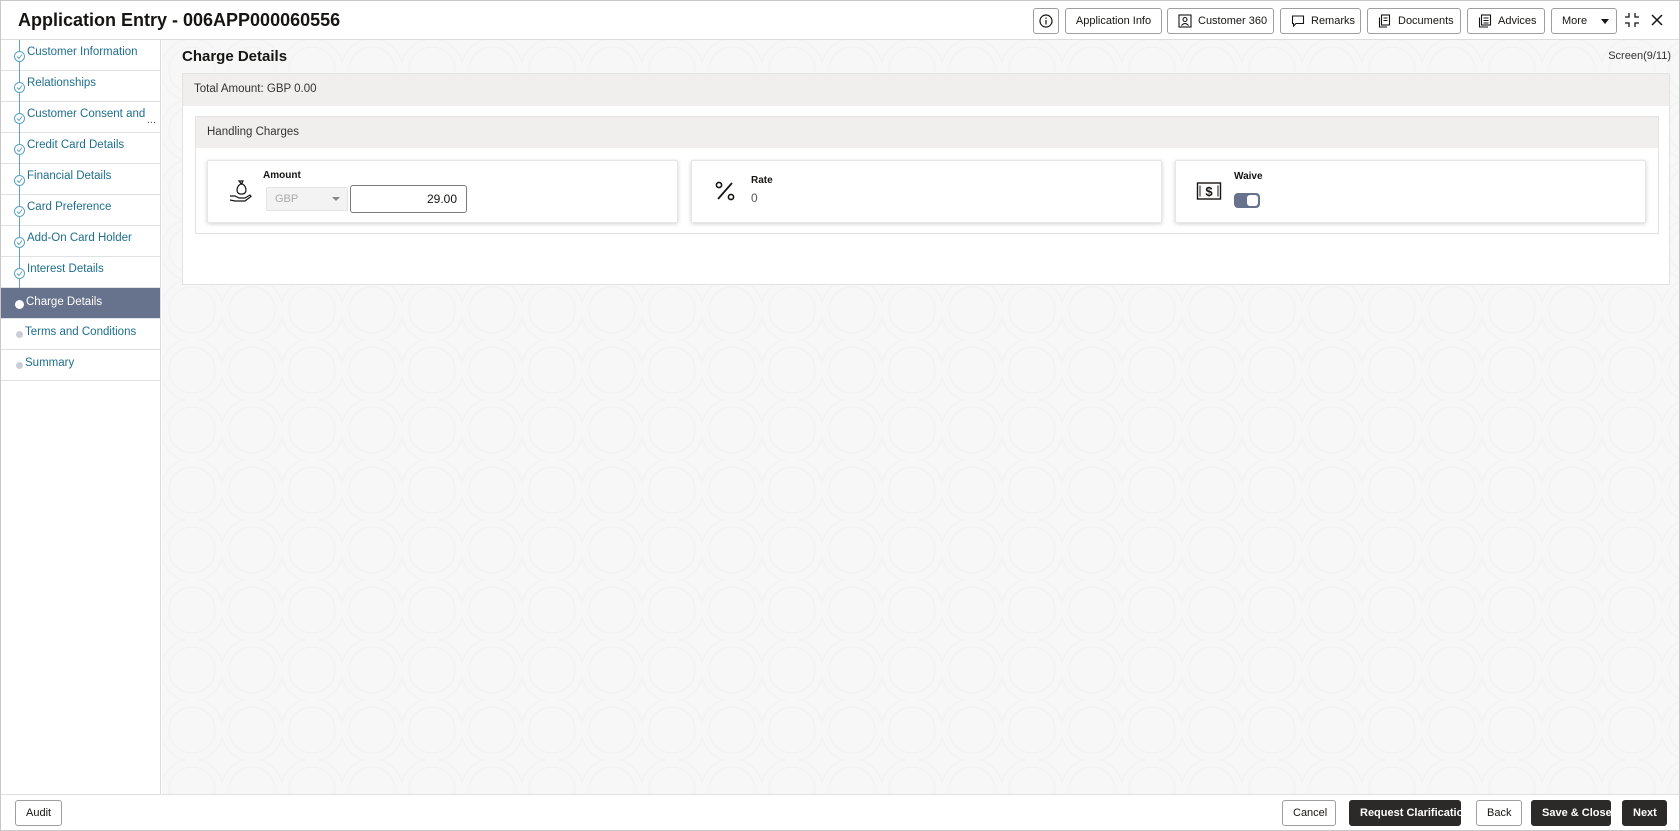  I want to click on customer-card-icon, so click(1185, 21).